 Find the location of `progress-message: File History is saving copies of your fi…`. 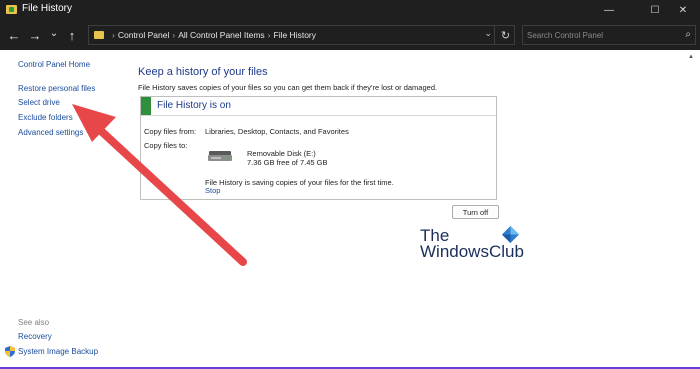

progress-message: File History is saving copies of your fi… is located at coordinates (299, 182).